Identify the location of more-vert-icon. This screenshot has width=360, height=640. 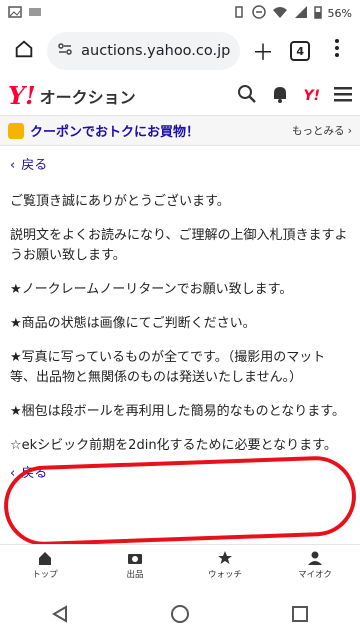
(337, 51).